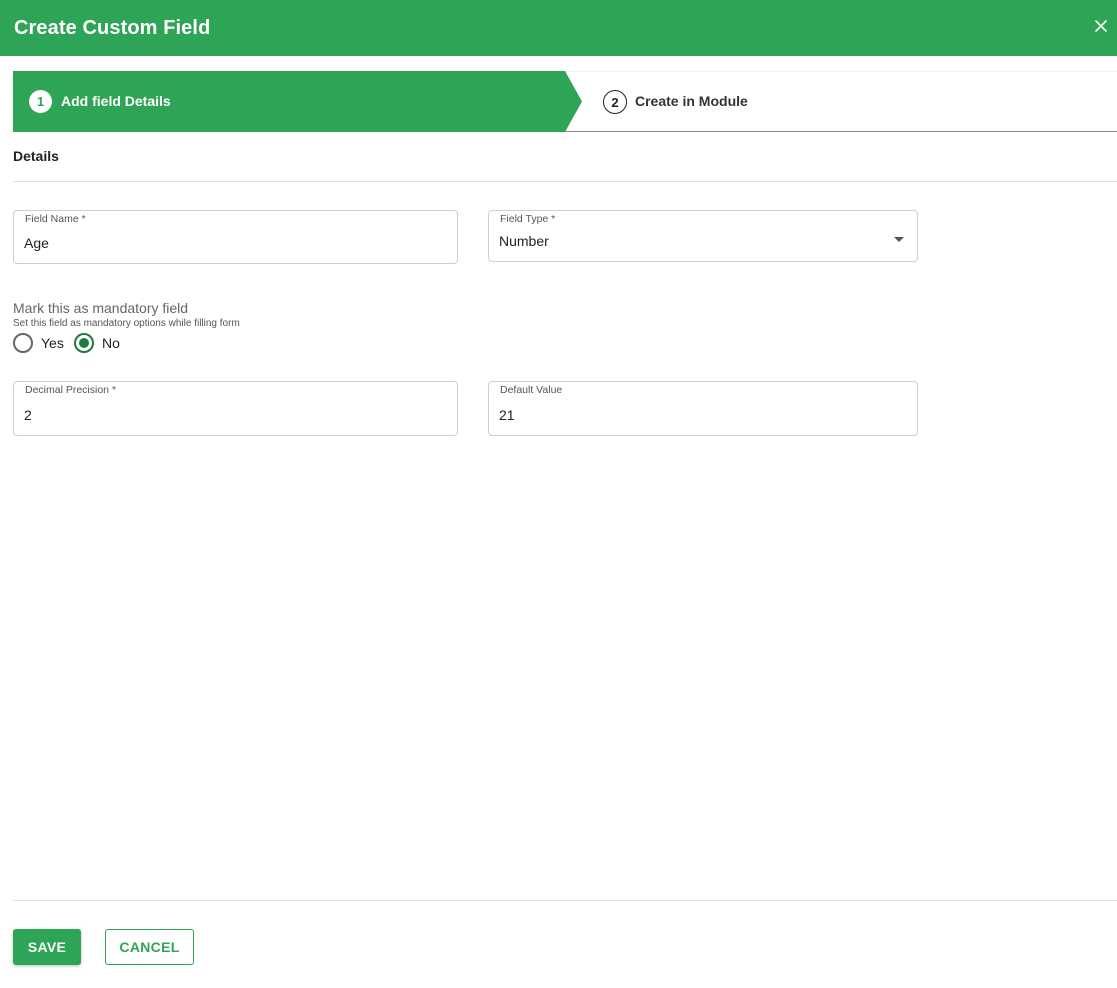 This screenshot has width=1117, height=988. Describe the element at coordinates (36, 156) in the screenshot. I see `section-title-details: Details` at that location.